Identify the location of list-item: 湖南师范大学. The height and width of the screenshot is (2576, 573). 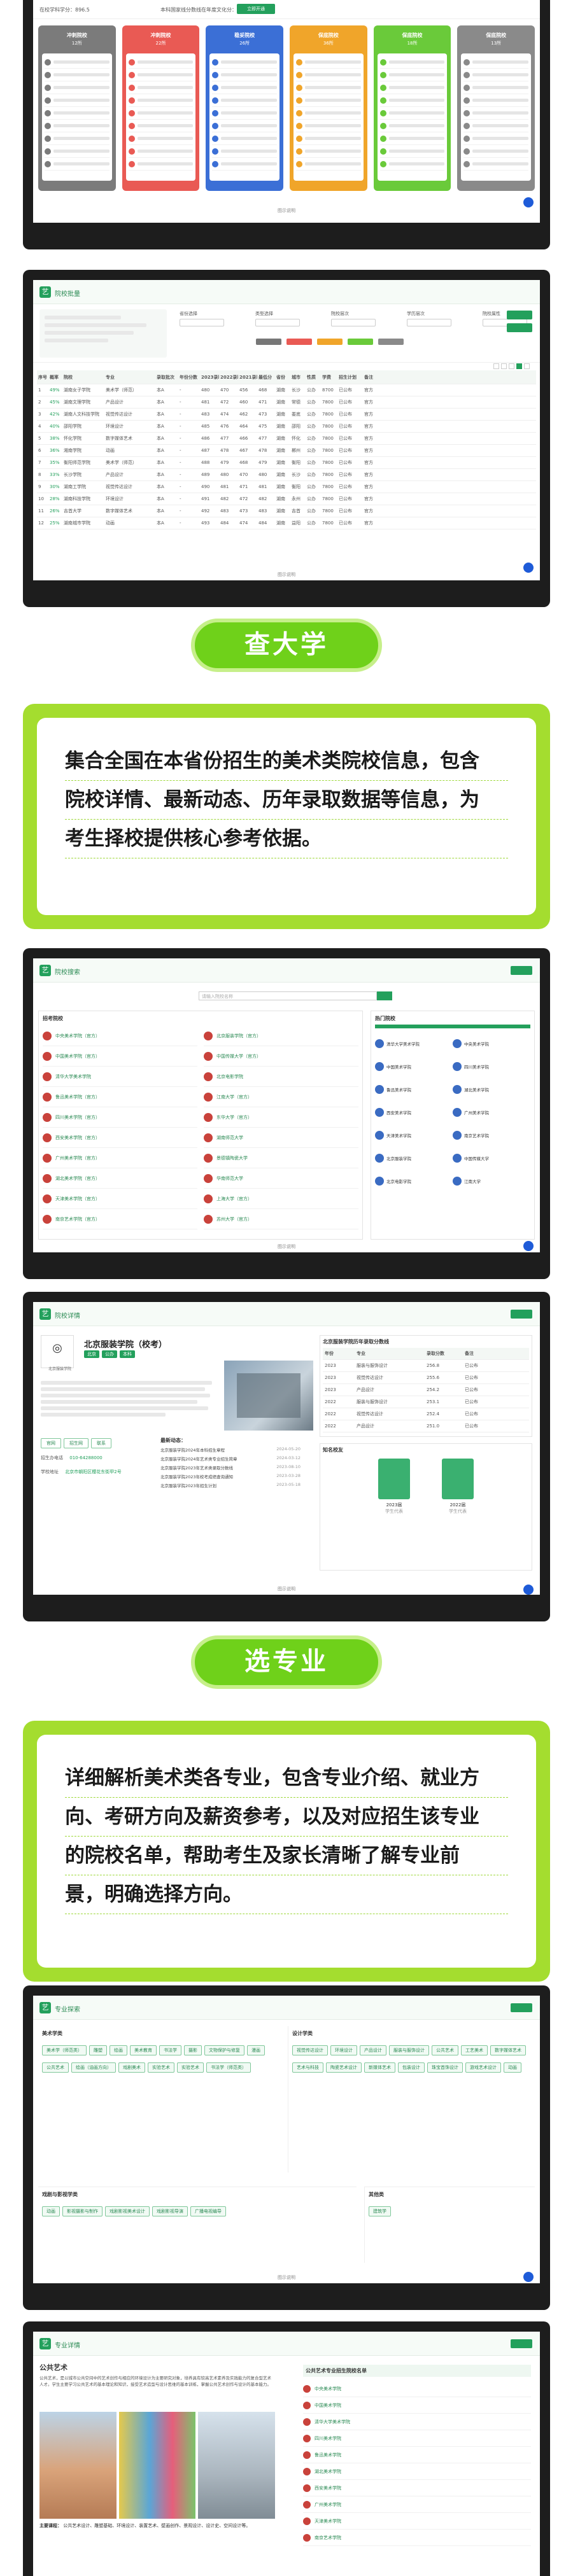
(281, 1138).